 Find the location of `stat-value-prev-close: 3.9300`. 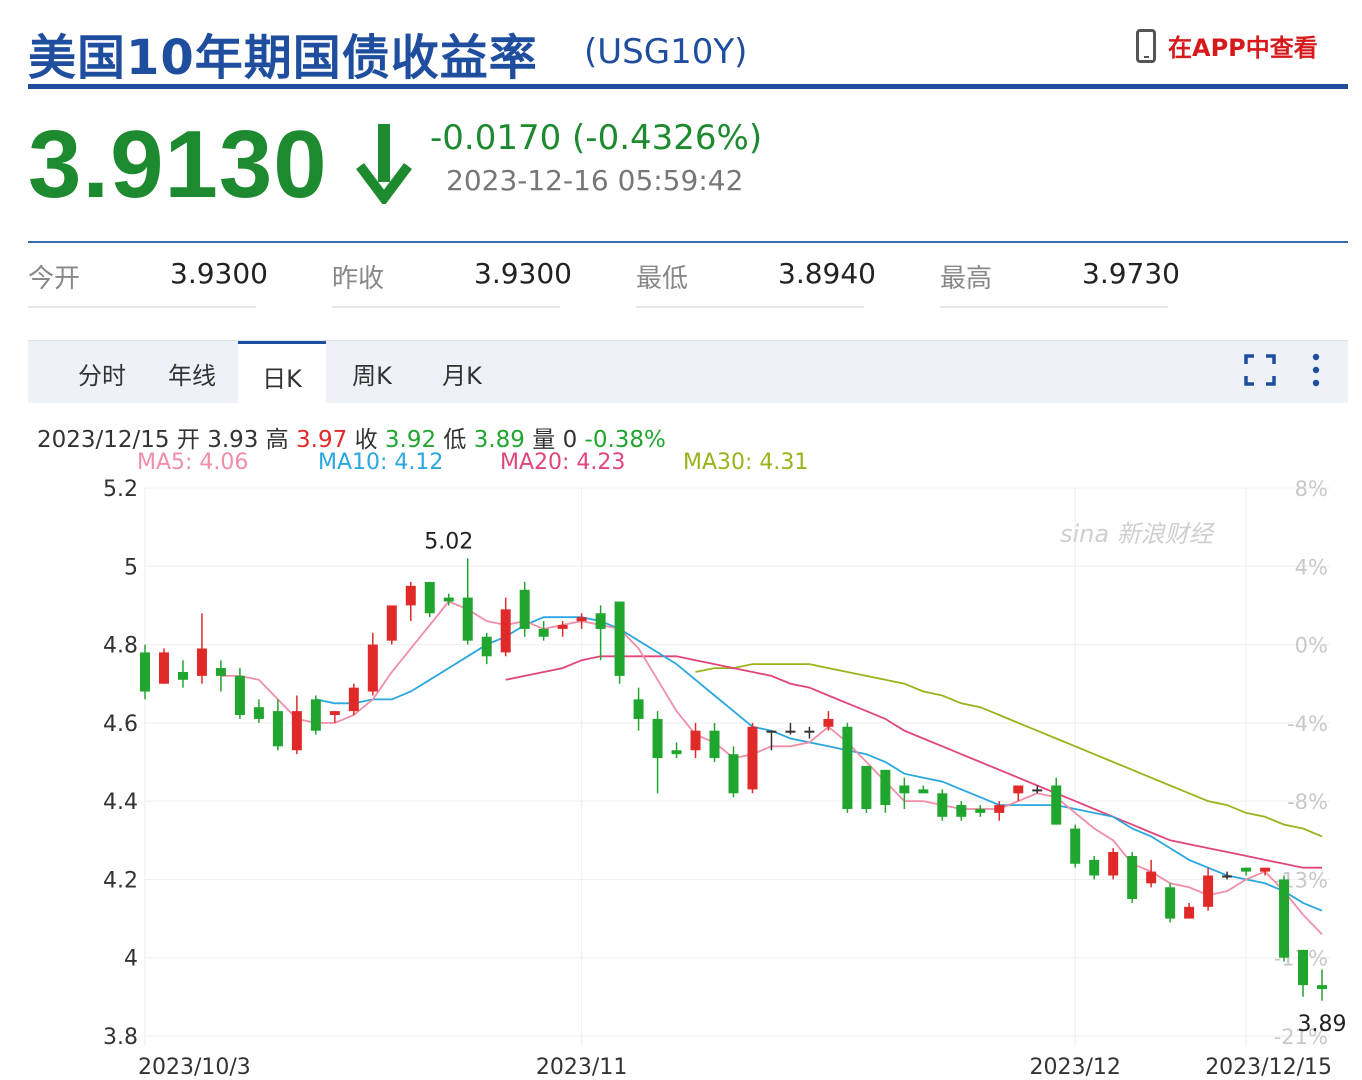

stat-value-prev-close: 3.9300 is located at coordinates (523, 273).